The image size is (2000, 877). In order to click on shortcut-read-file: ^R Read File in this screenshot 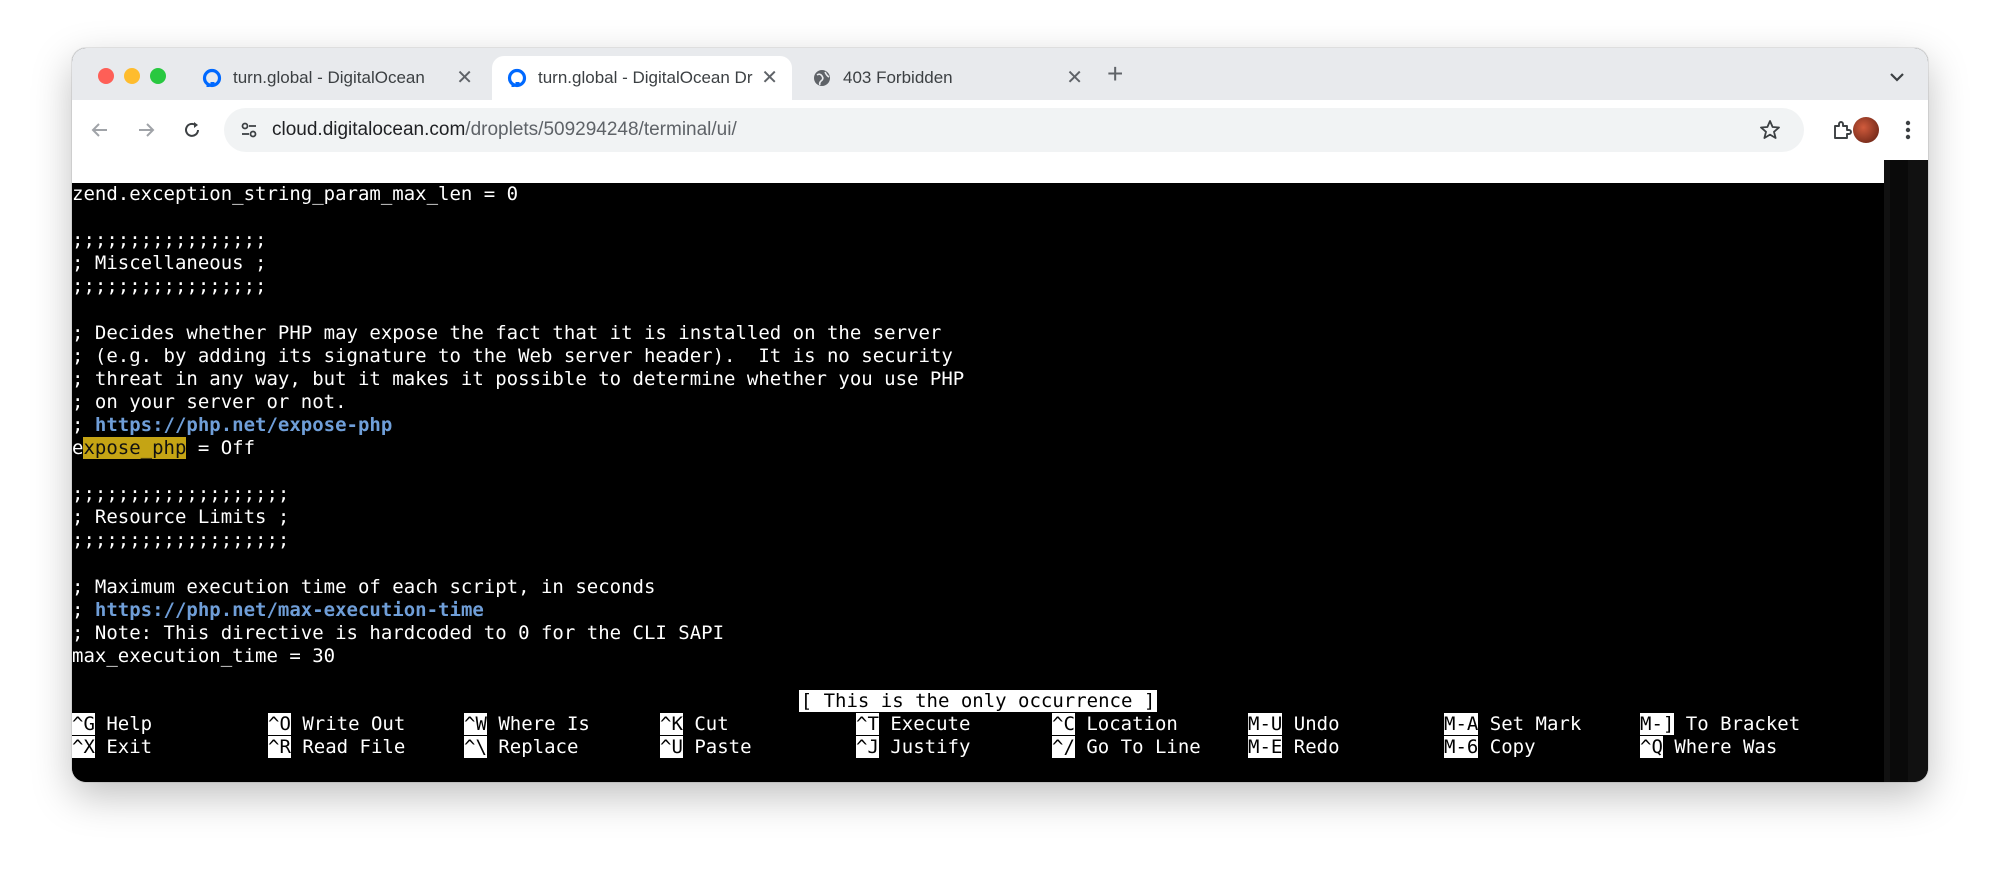, I will do `click(336, 747)`.